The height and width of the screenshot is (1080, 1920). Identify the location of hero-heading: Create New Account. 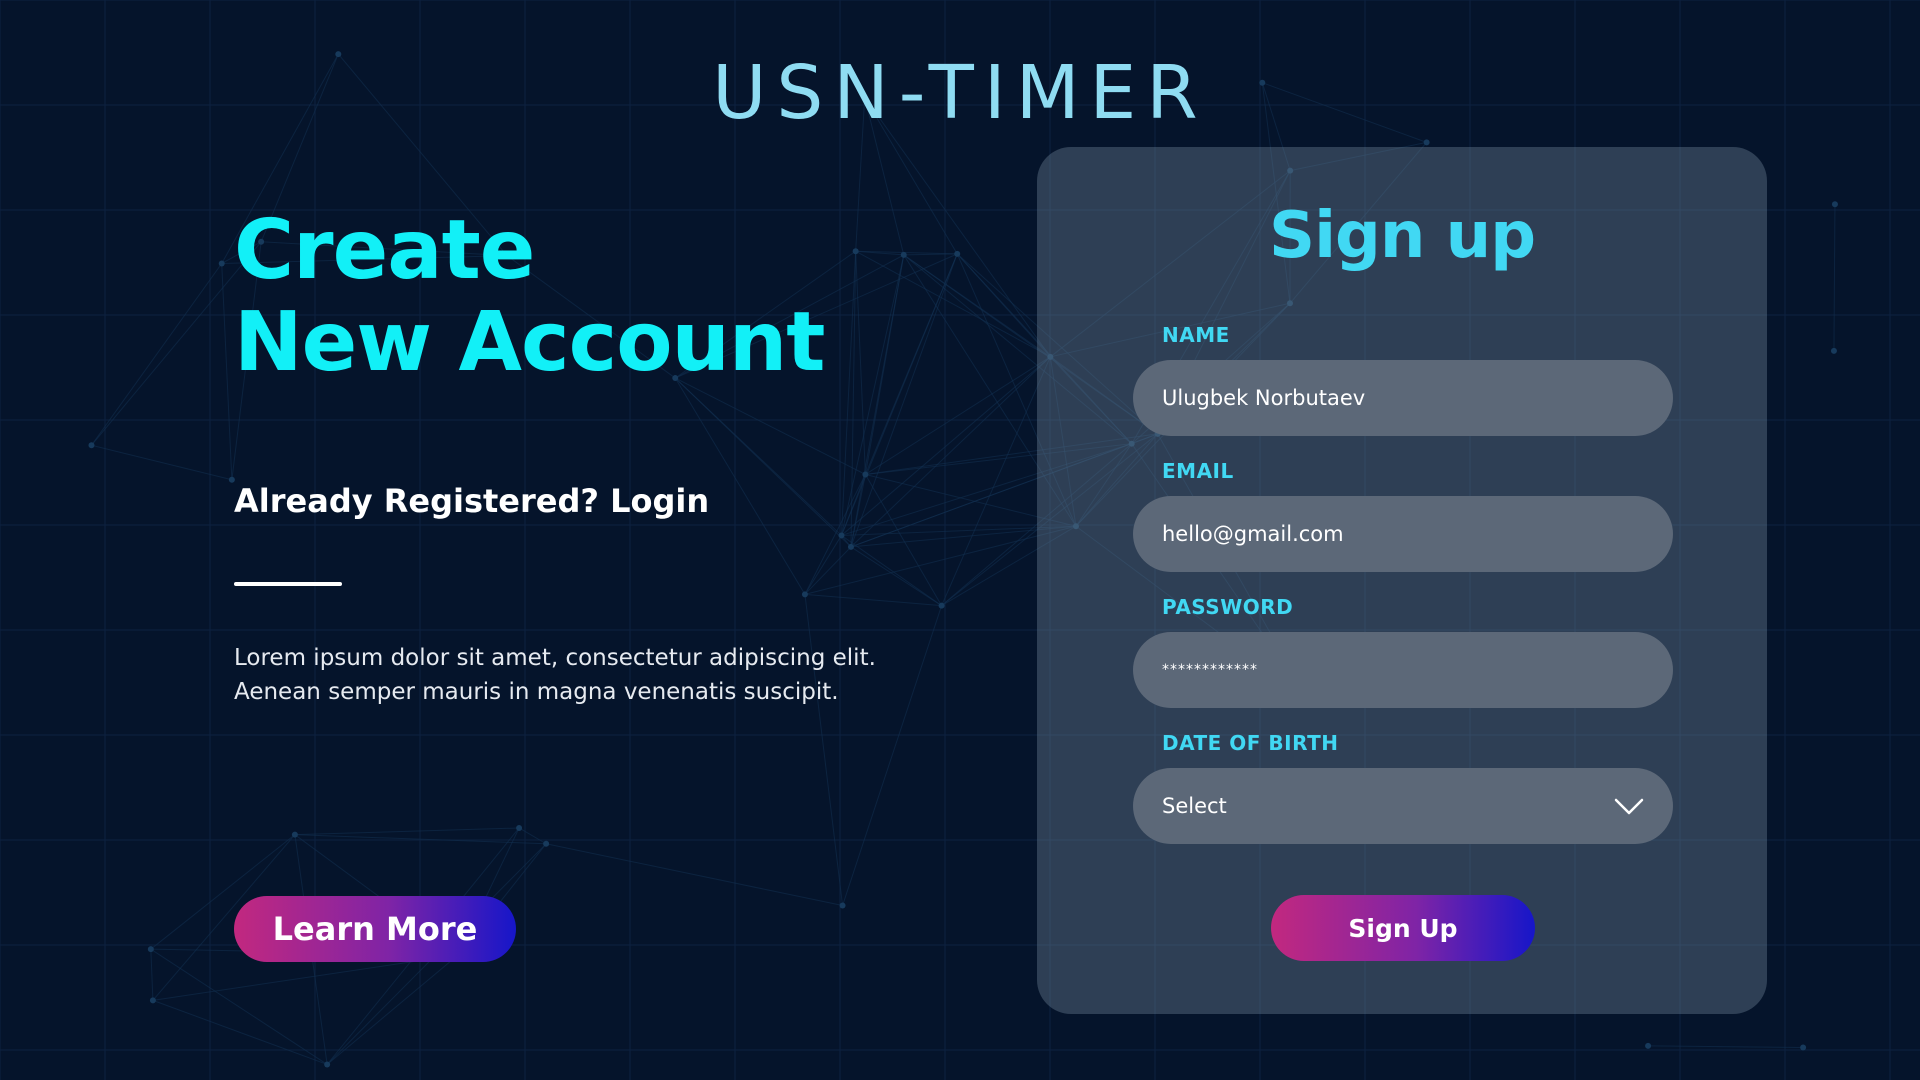
(530, 296).